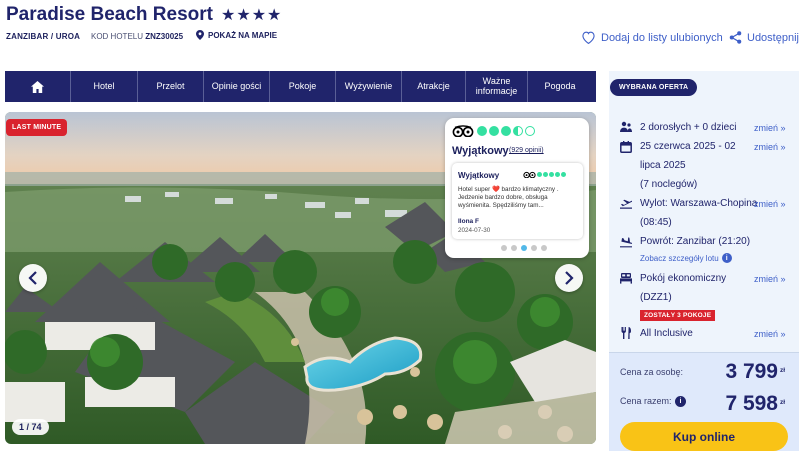 This screenshot has height=451, width=800. Describe the element at coordinates (526, 150) in the screenshot. I see `review-count-link: (929 opinii)` at that location.